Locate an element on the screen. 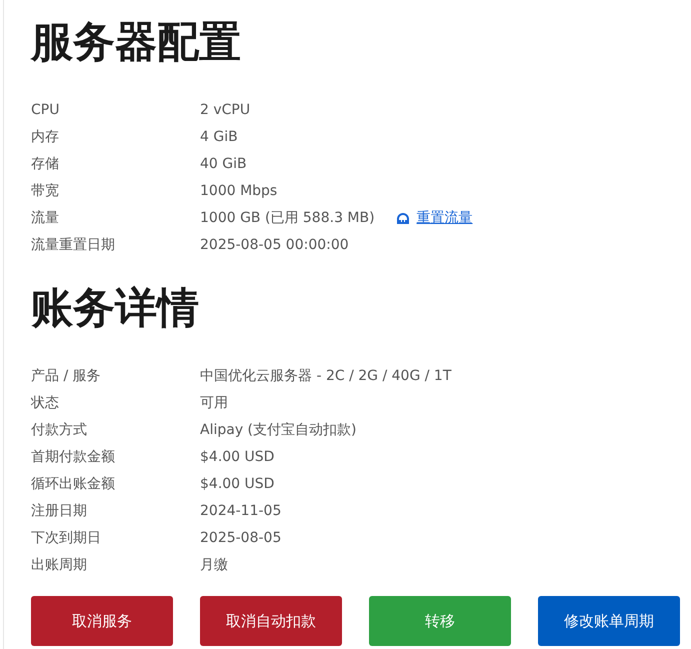 Image resolution: width=691 pixels, height=649 pixels. field-label: 注册日期 is located at coordinates (59, 511).